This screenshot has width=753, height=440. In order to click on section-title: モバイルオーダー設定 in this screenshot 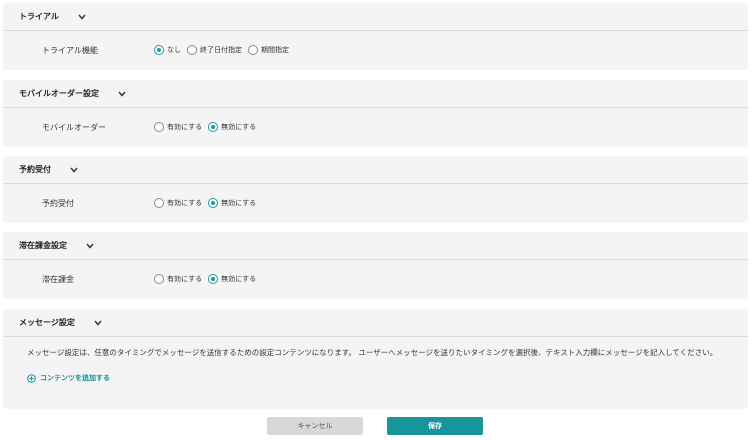, I will do `click(59, 93)`.